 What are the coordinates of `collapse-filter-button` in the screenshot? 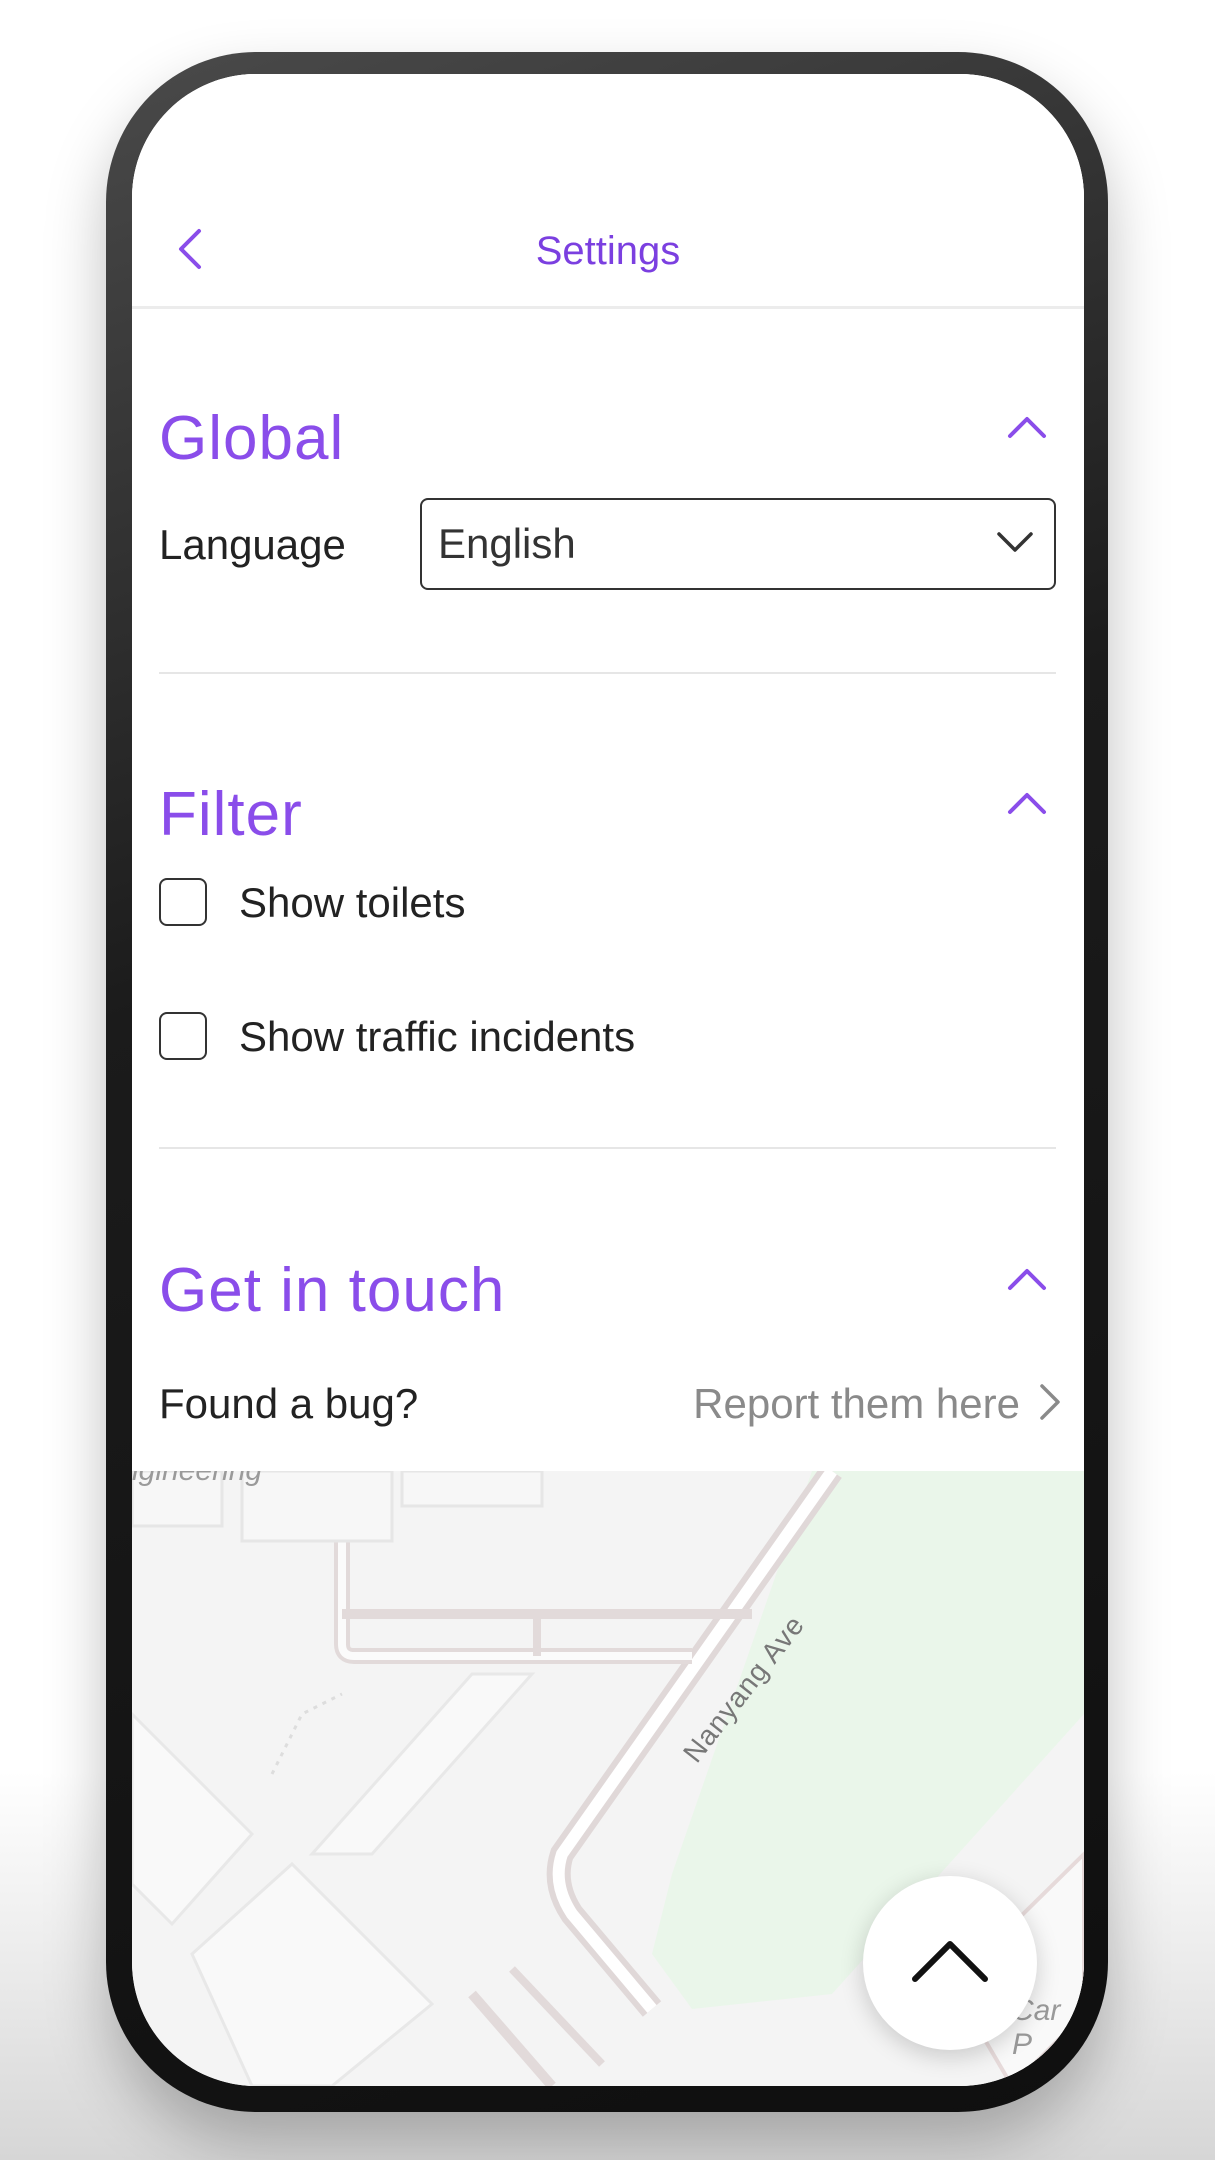 It's located at (1027, 805).